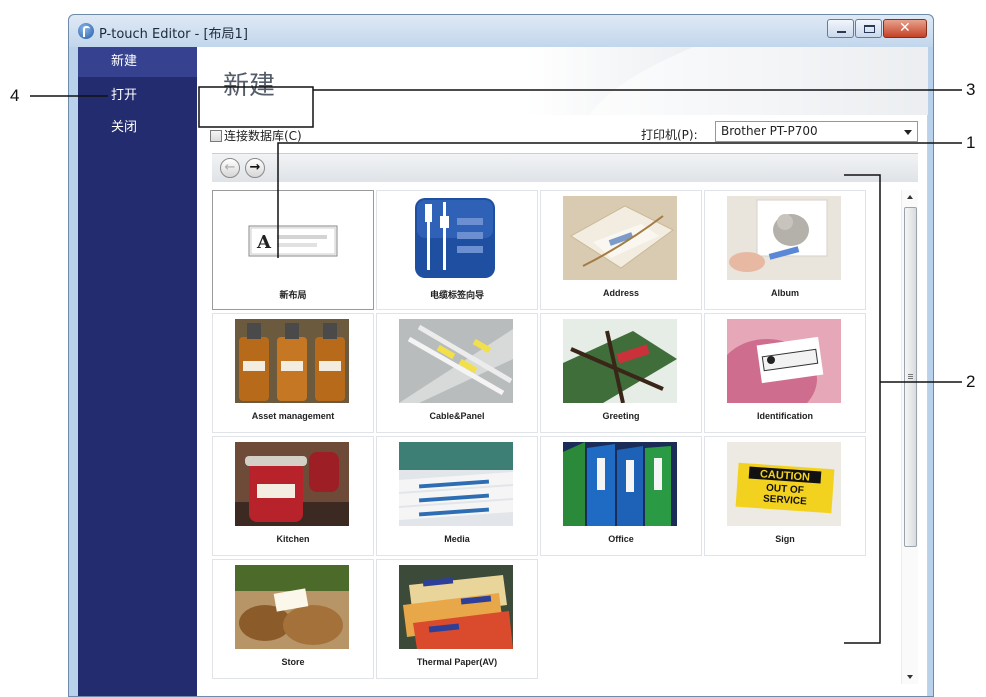 This screenshot has height=697, width=986. What do you see at coordinates (292, 607) in the screenshot?
I see `store-thumbnail` at bounding box center [292, 607].